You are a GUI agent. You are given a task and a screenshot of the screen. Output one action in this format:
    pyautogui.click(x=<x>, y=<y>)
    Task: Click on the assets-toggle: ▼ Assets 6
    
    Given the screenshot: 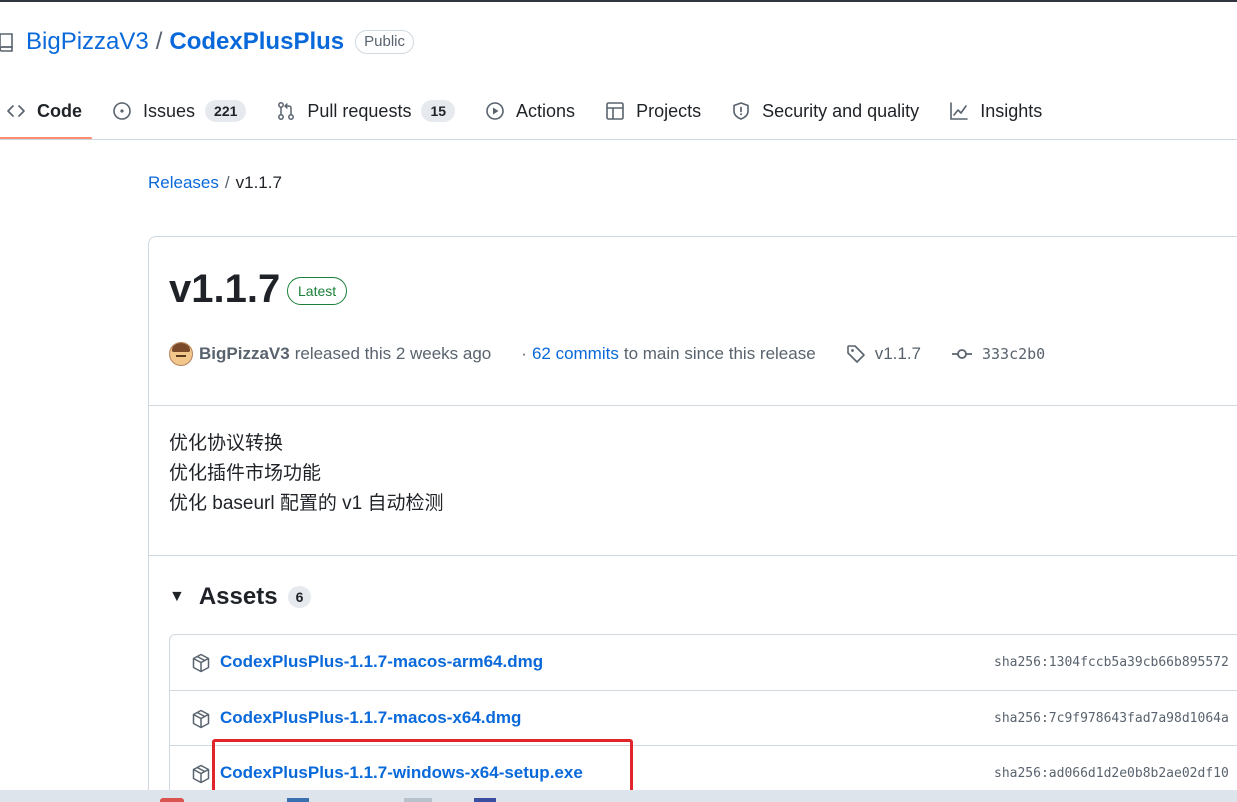 What is the action you would take?
    pyautogui.click(x=240, y=597)
    